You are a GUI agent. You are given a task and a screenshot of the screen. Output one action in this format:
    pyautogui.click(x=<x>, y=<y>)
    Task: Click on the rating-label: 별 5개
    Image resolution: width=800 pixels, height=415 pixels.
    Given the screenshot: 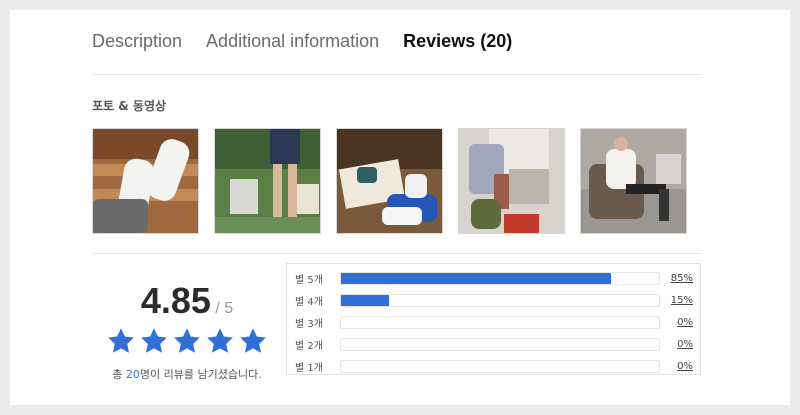 What is the action you would take?
    pyautogui.click(x=309, y=280)
    